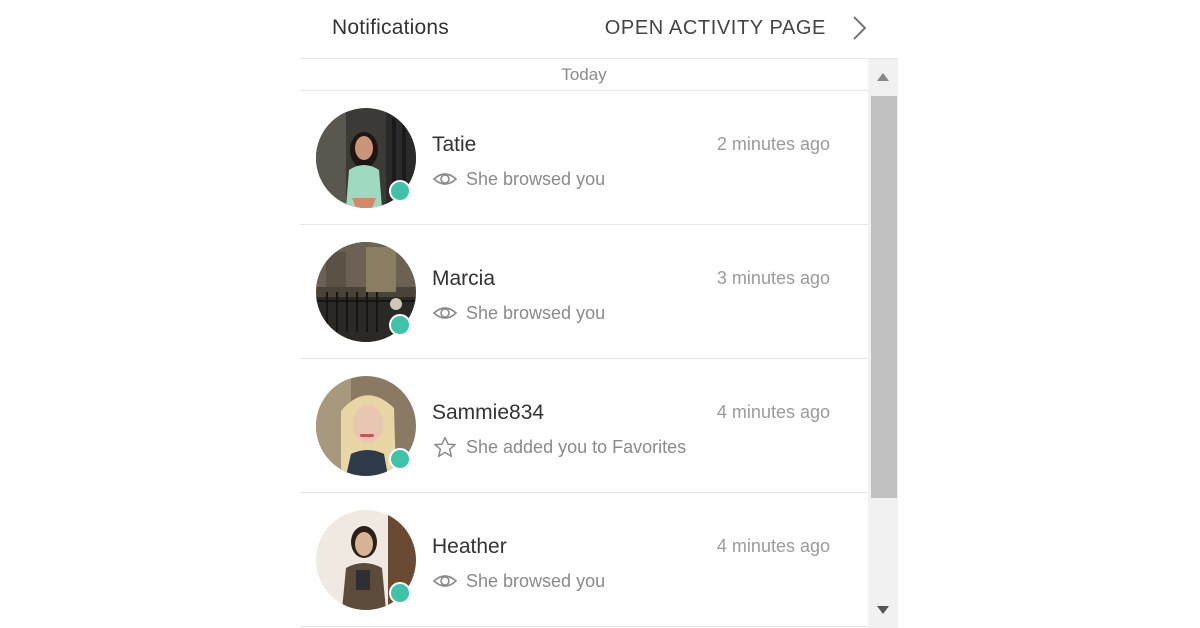  I want to click on notification-item: Tatie 2 minutes ago She browsed you, so click(584, 158).